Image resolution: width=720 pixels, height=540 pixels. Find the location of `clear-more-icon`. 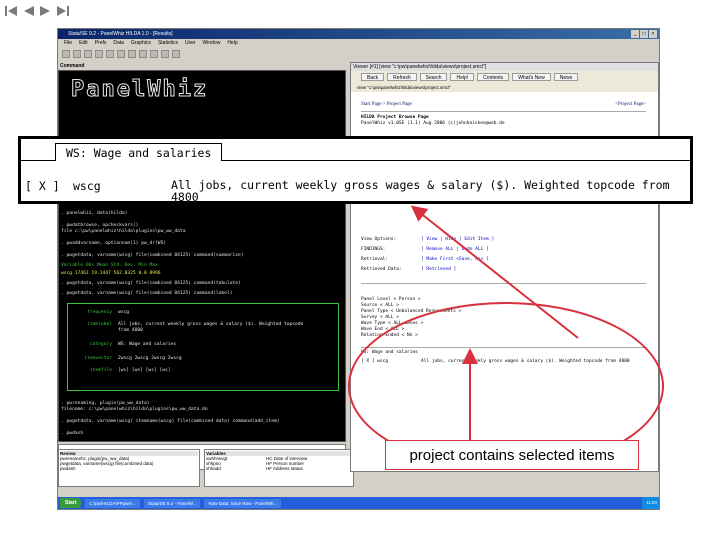

clear-more-icon is located at coordinates (165, 54).